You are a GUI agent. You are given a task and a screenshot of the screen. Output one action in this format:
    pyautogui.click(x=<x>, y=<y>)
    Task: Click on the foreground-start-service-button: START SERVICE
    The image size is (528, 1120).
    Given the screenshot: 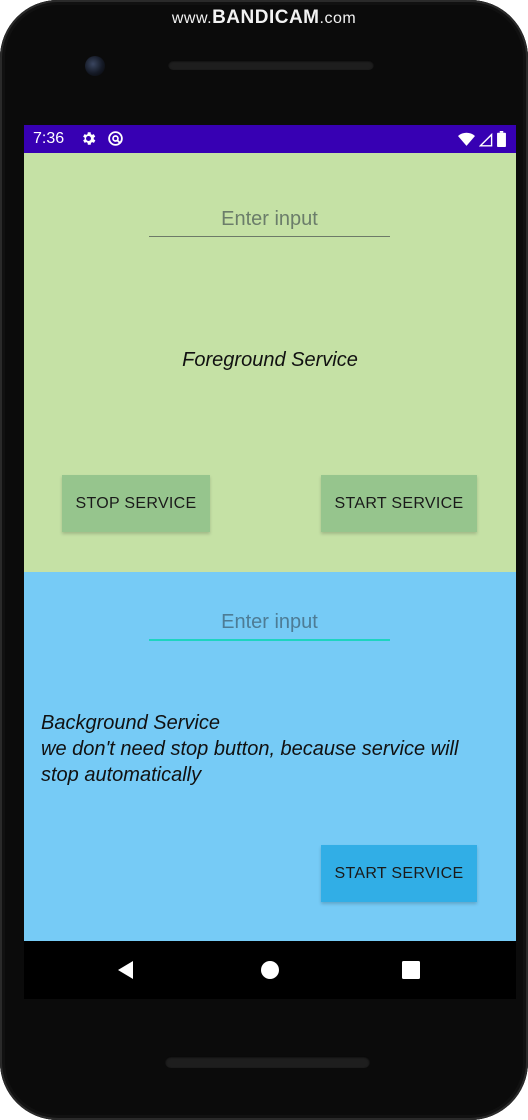 What is the action you would take?
    pyautogui.click(x=399, y=503)
    